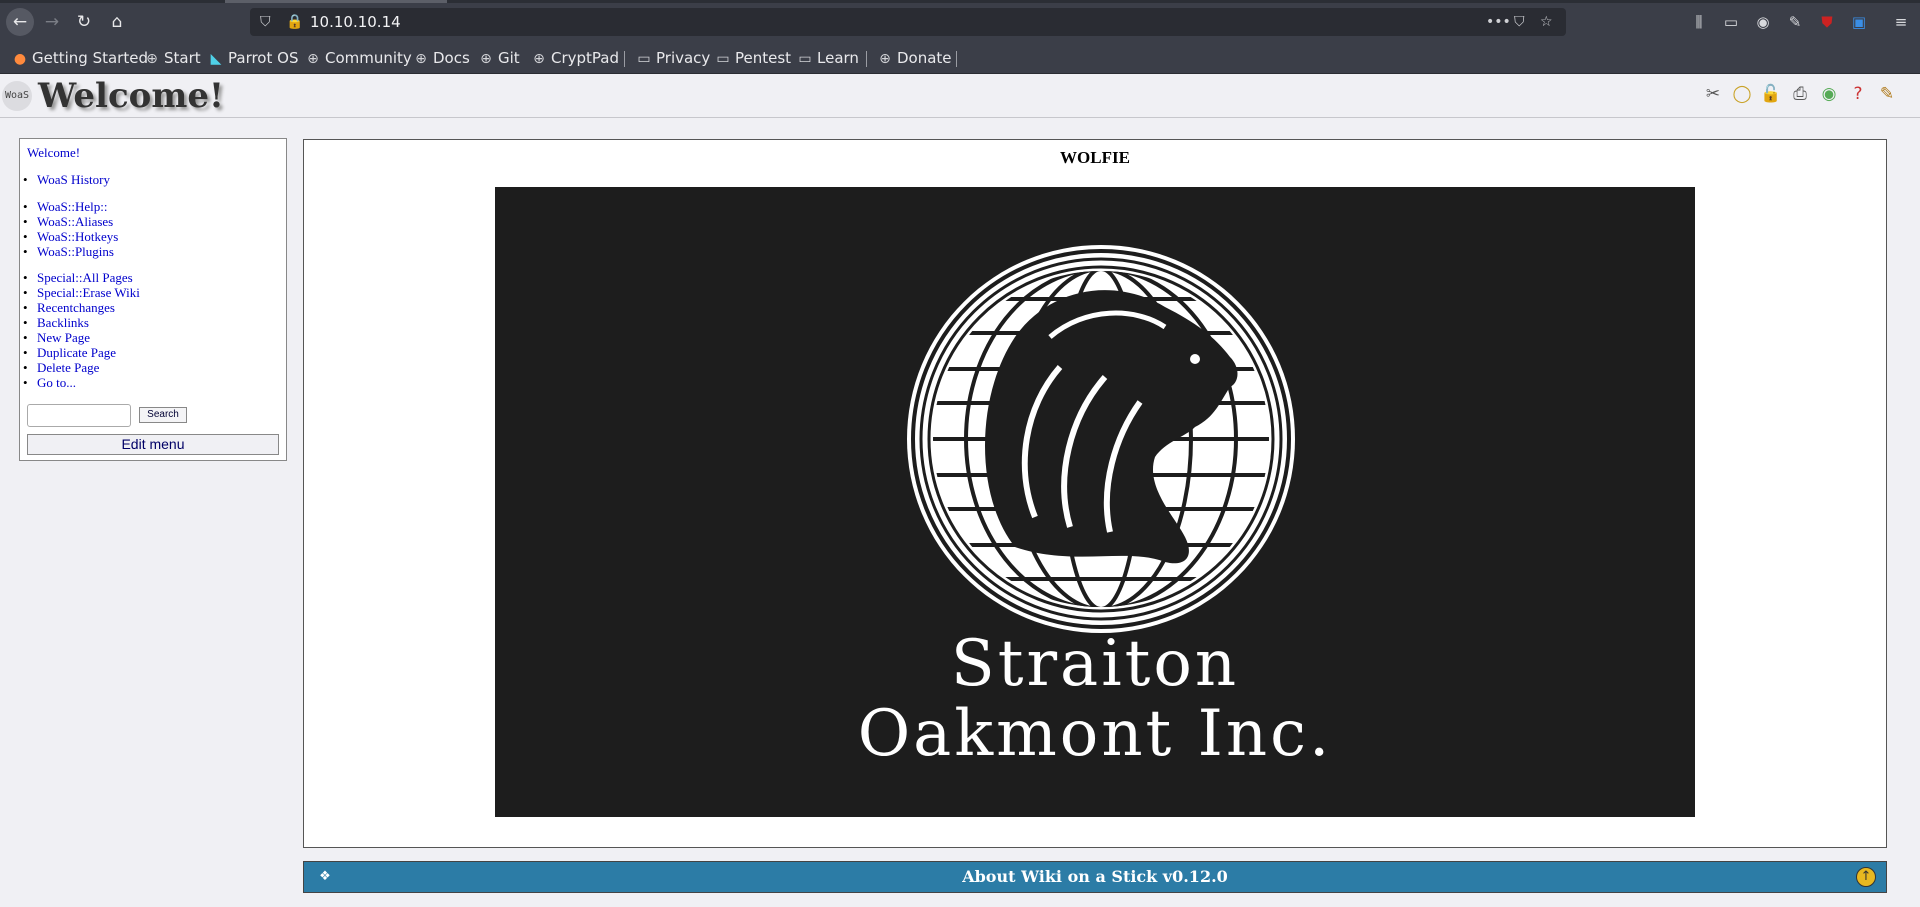 This screenshot has width=1920, height=907. What do you see at coordinates (1859, 22) in the screenshot?
I see `s-extension-icon: ▣` at bounding box center [1859, 22].